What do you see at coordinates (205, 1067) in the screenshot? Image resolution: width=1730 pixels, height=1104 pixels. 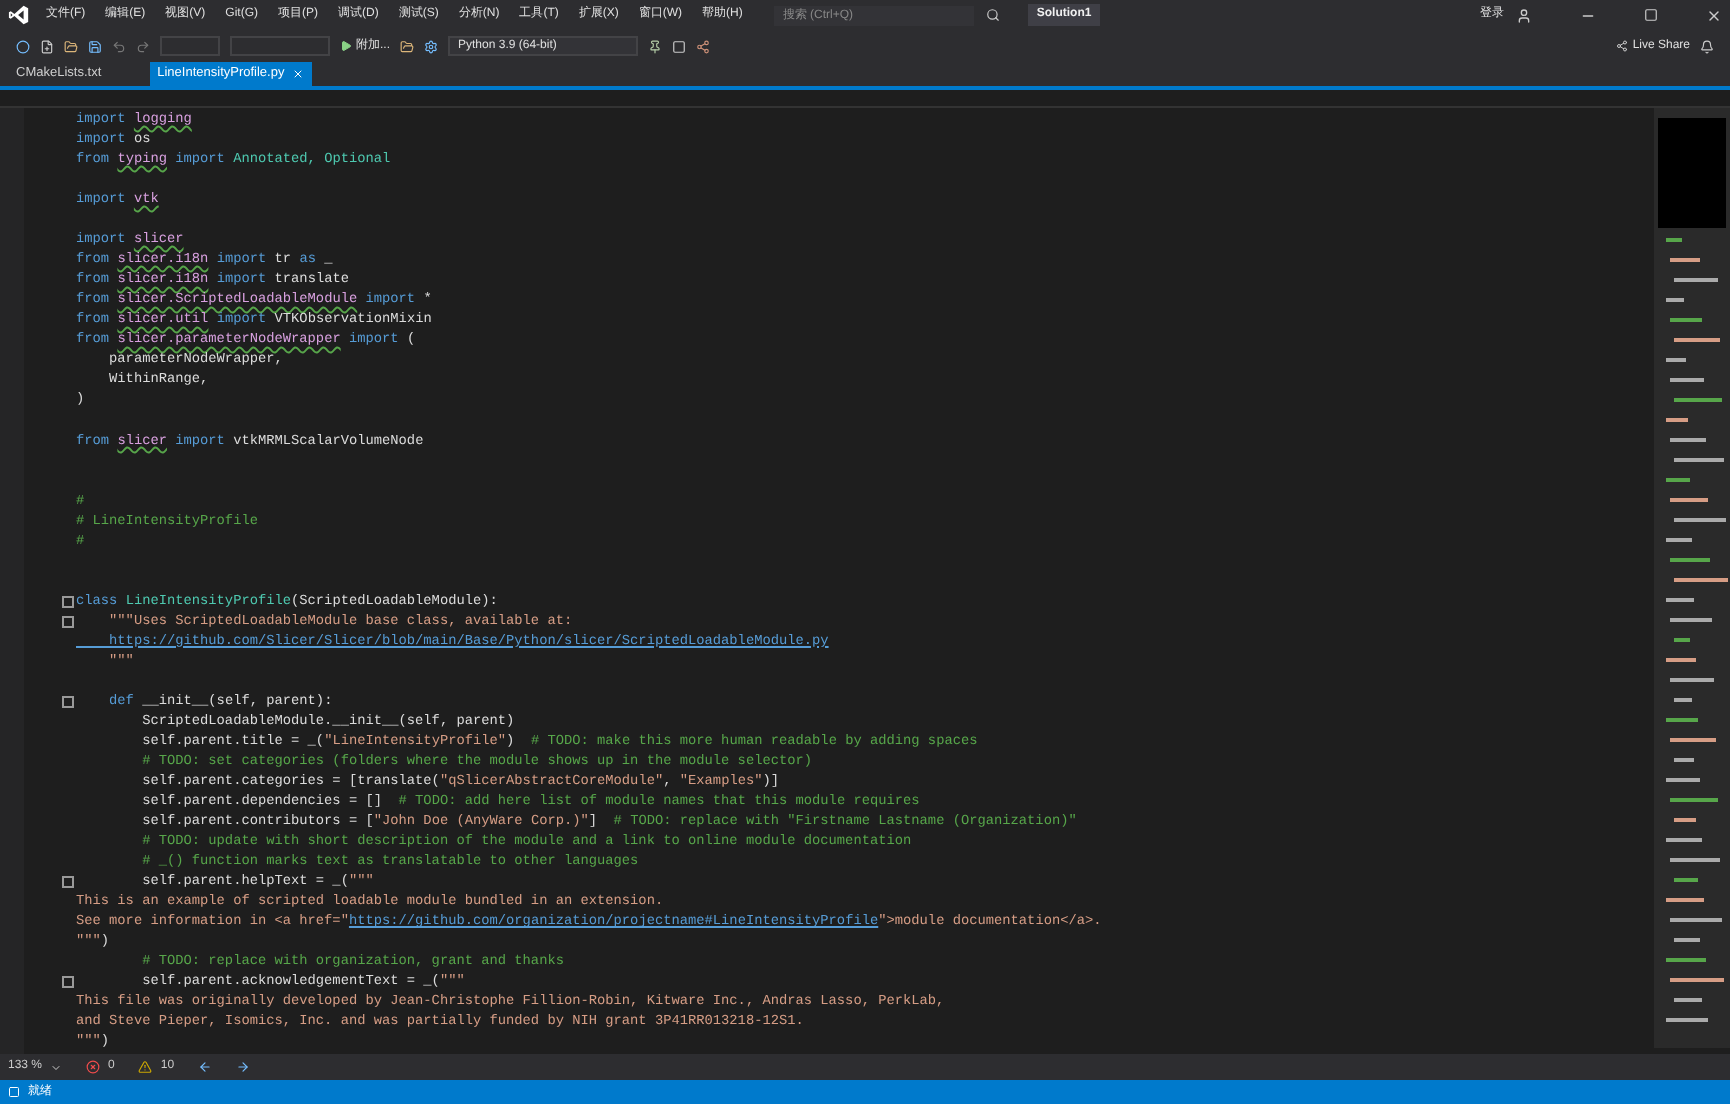 I see `back-icon` at bounding box center [205, 1067].